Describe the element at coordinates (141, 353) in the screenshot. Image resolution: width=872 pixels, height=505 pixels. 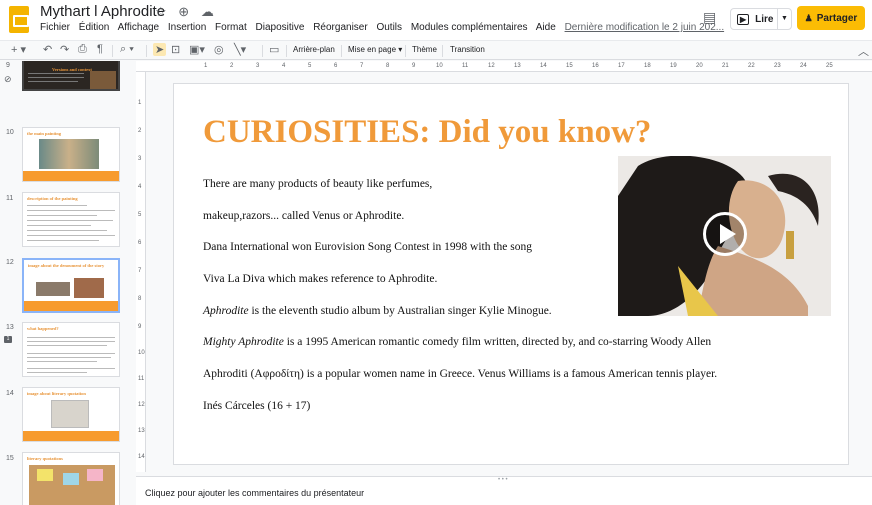
I see `ruler-tick: 10` at that location.